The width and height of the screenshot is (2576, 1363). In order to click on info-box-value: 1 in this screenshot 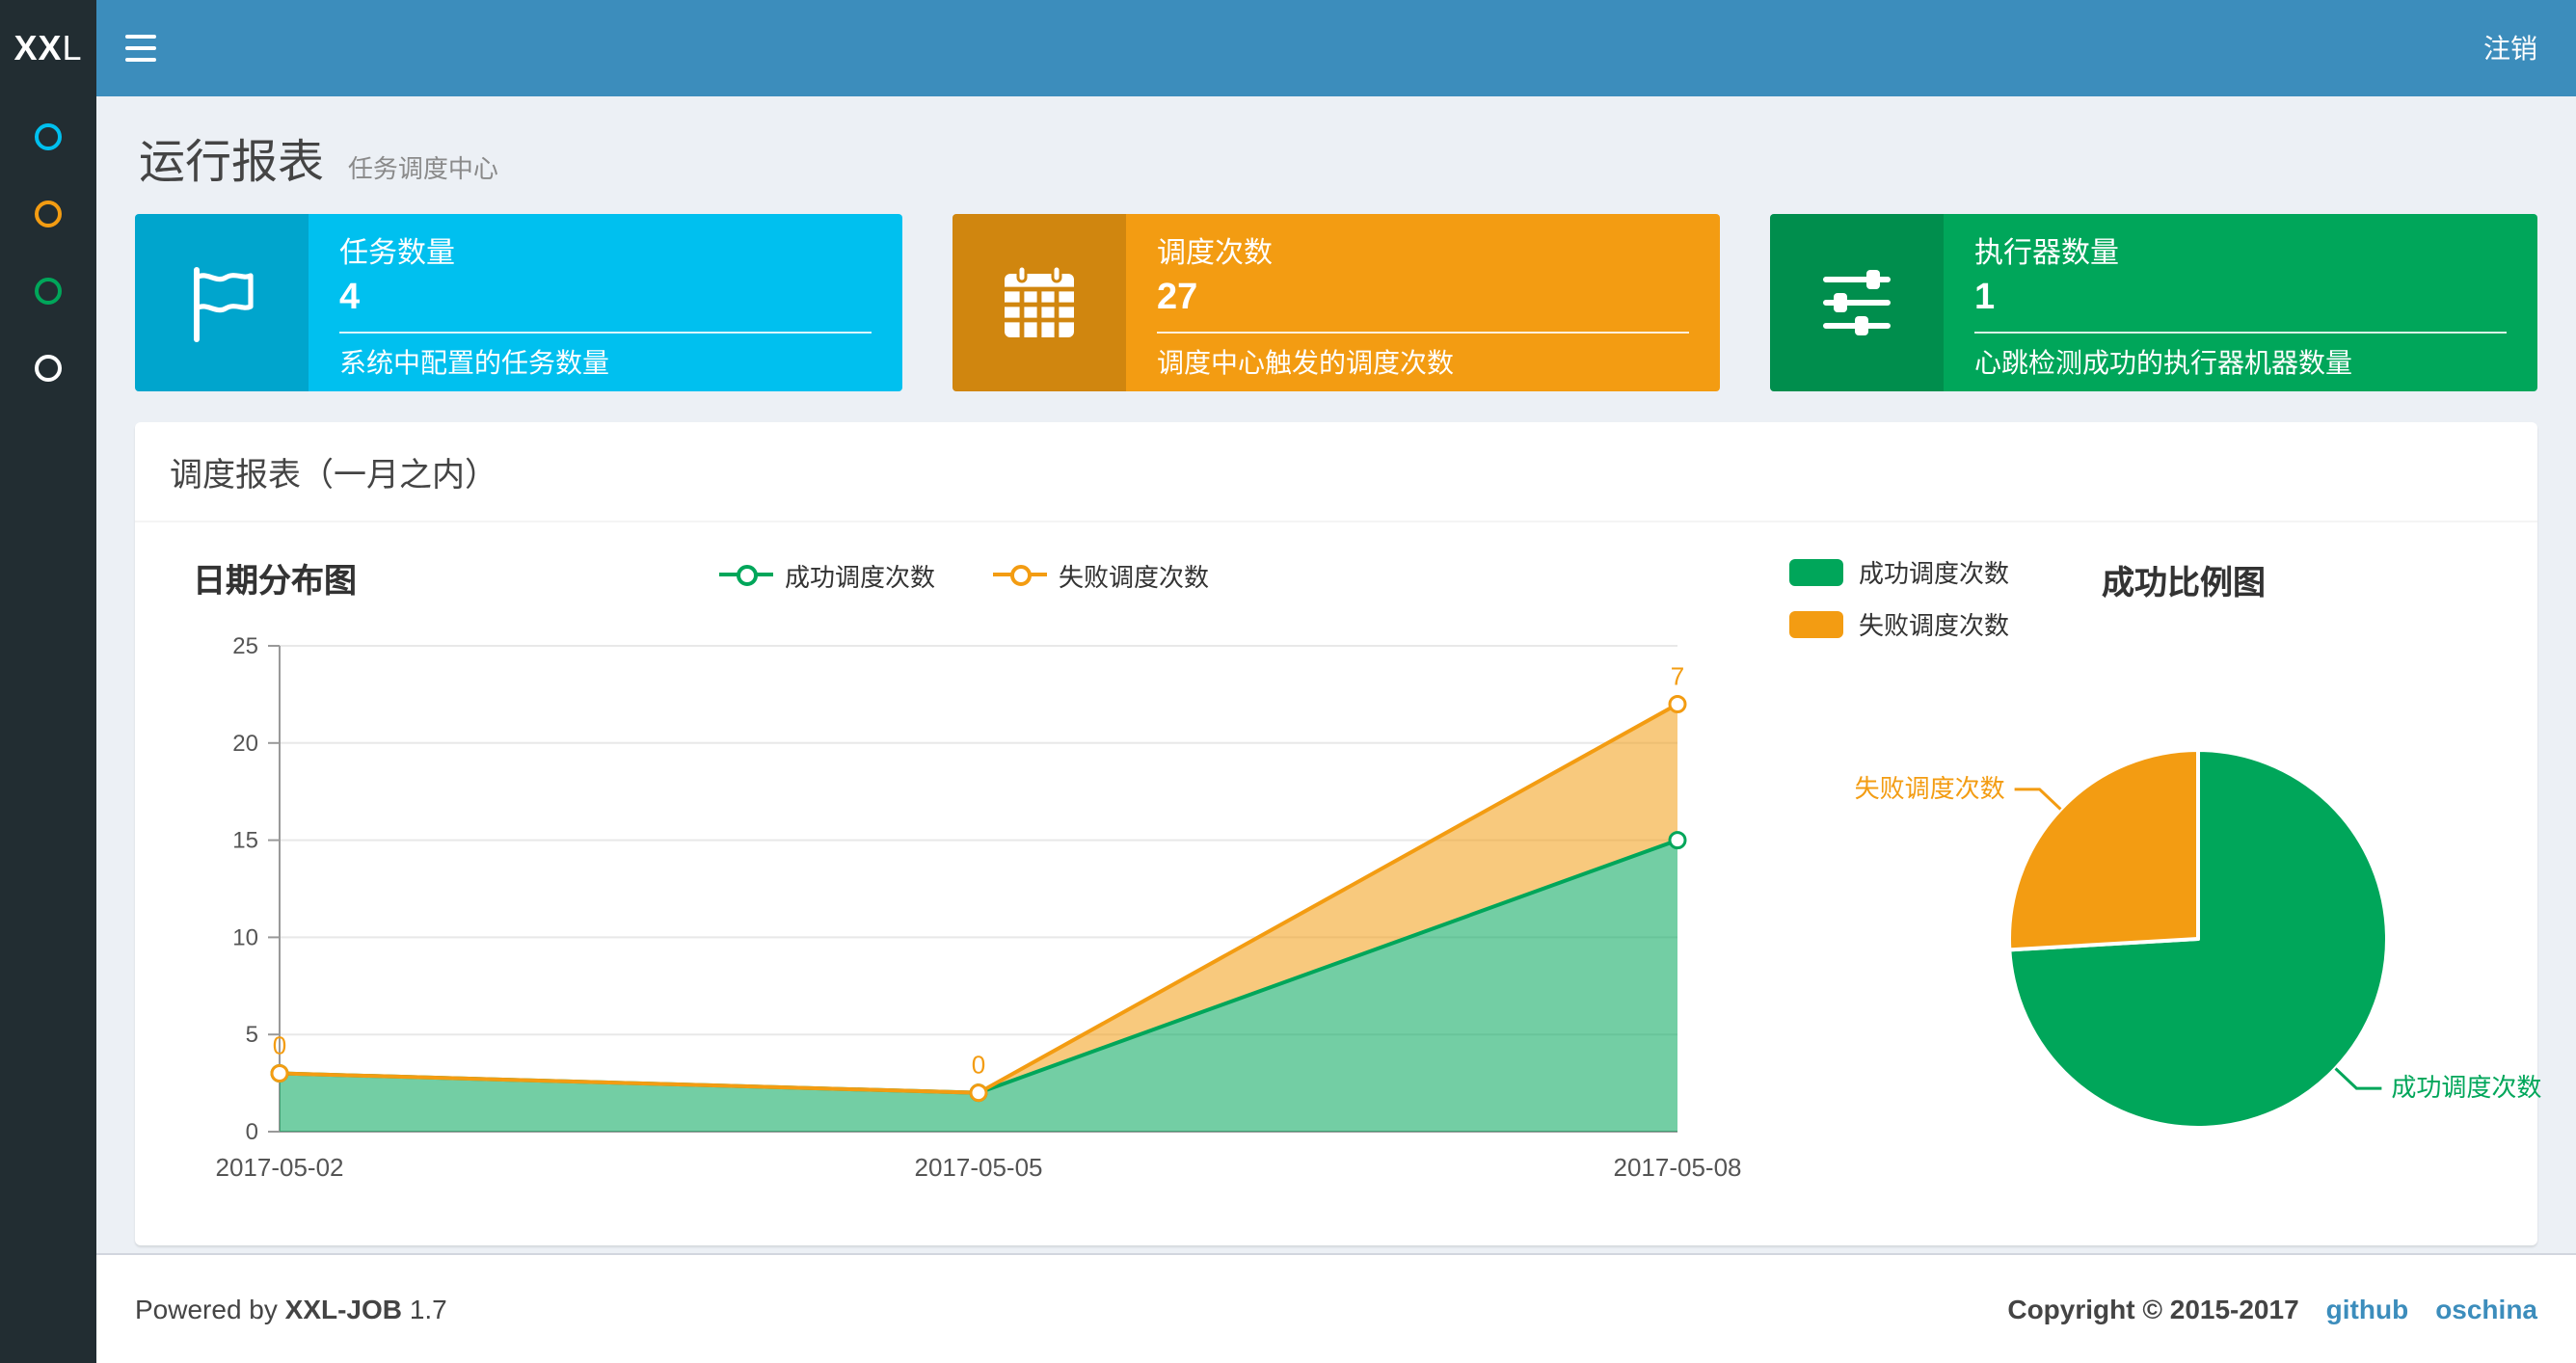, I will do `click(1985, 298)`.